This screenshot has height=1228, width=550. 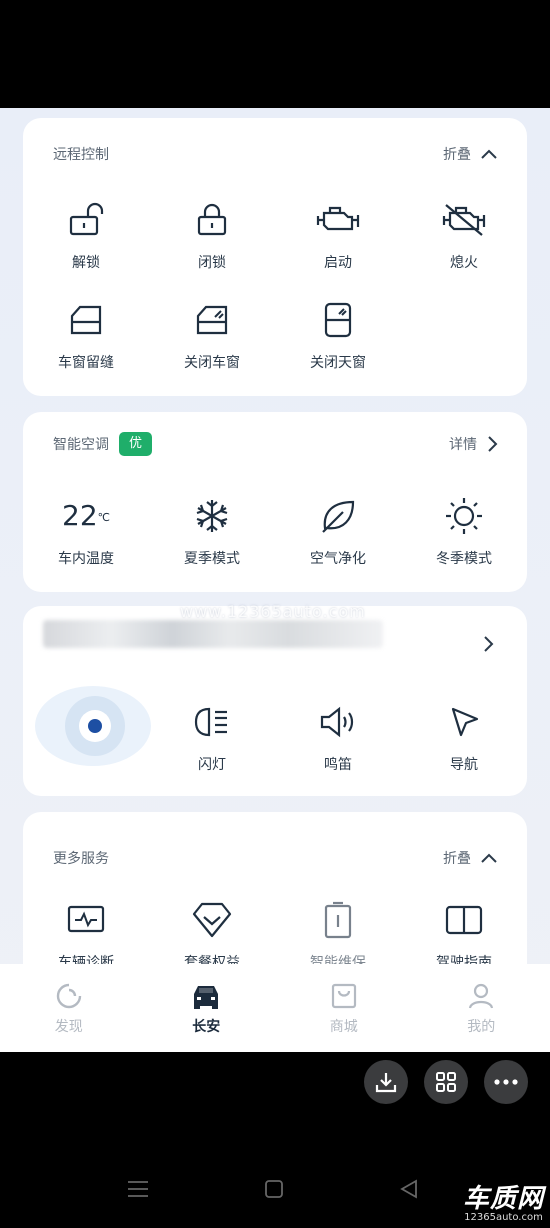 I want to click on tab-mall: 商城, so click(x=344, y=1008).